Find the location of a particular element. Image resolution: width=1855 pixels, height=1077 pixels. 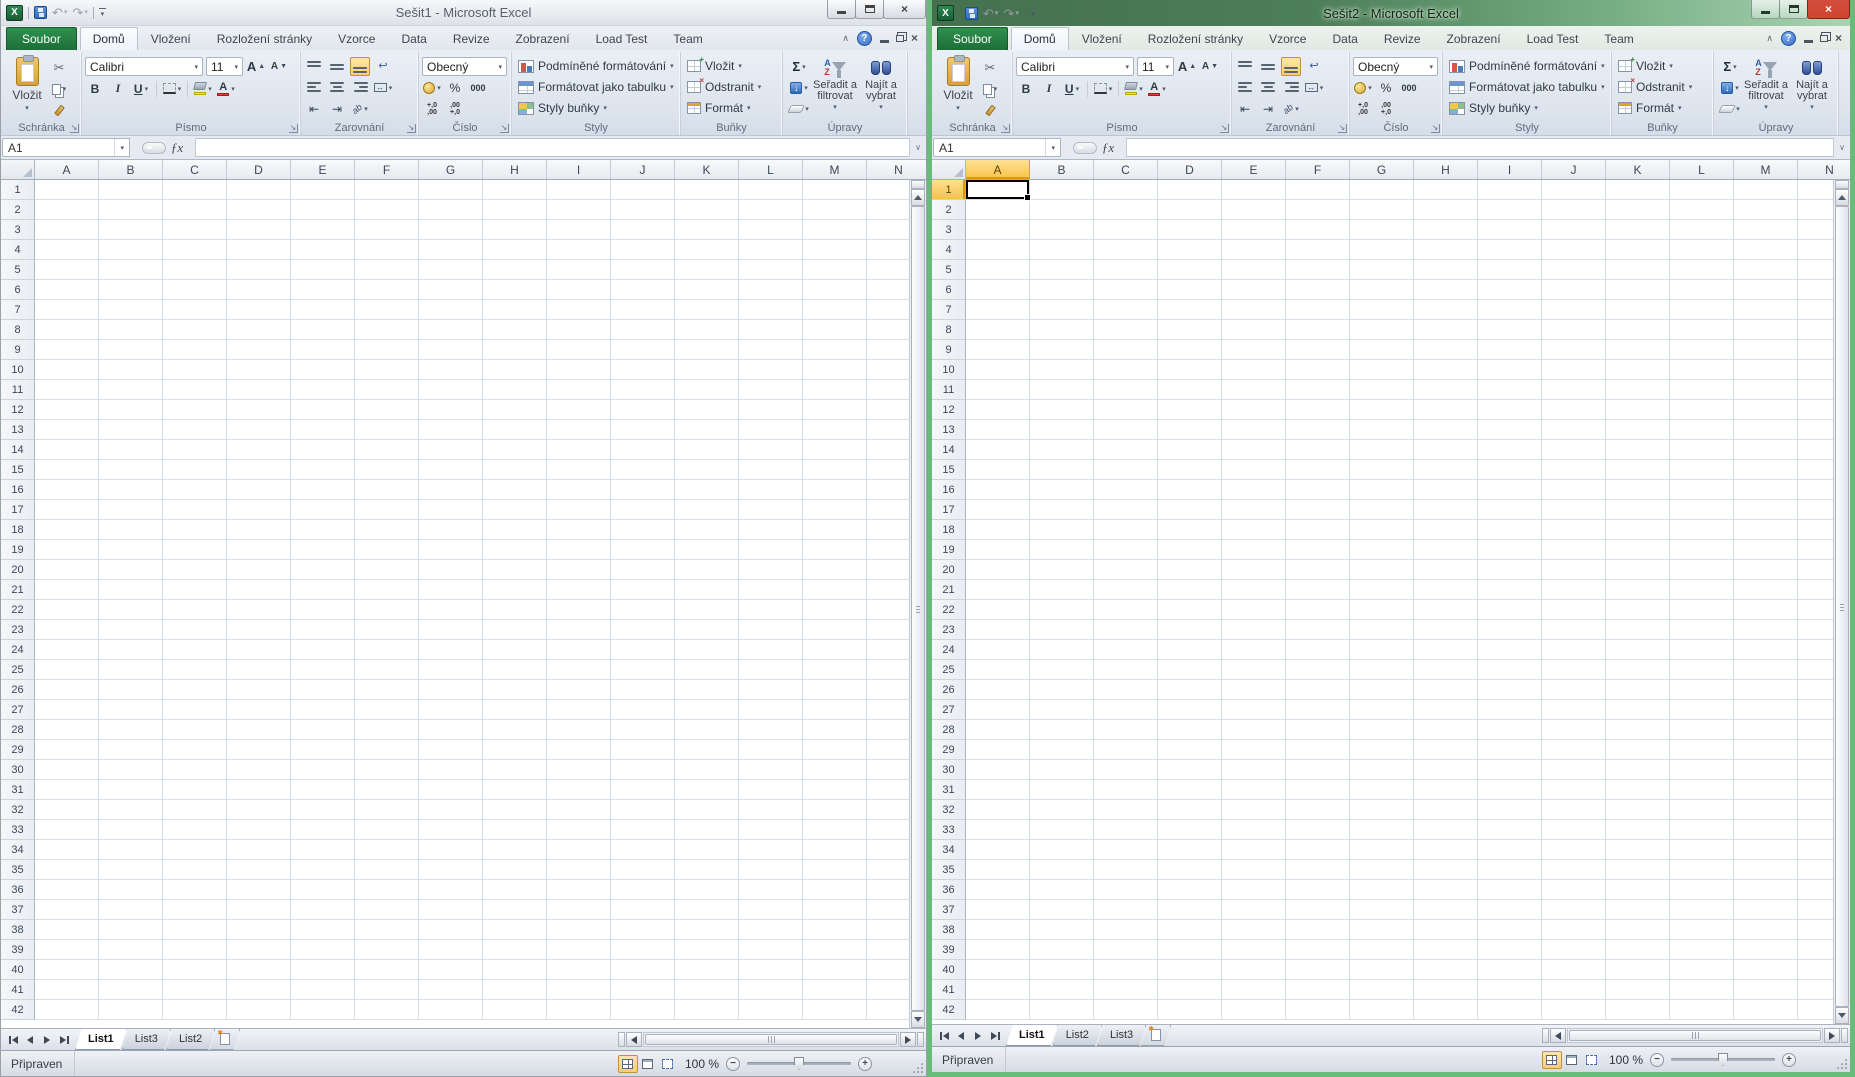

row-header-29: 29 is located at coordinates (18, 750).